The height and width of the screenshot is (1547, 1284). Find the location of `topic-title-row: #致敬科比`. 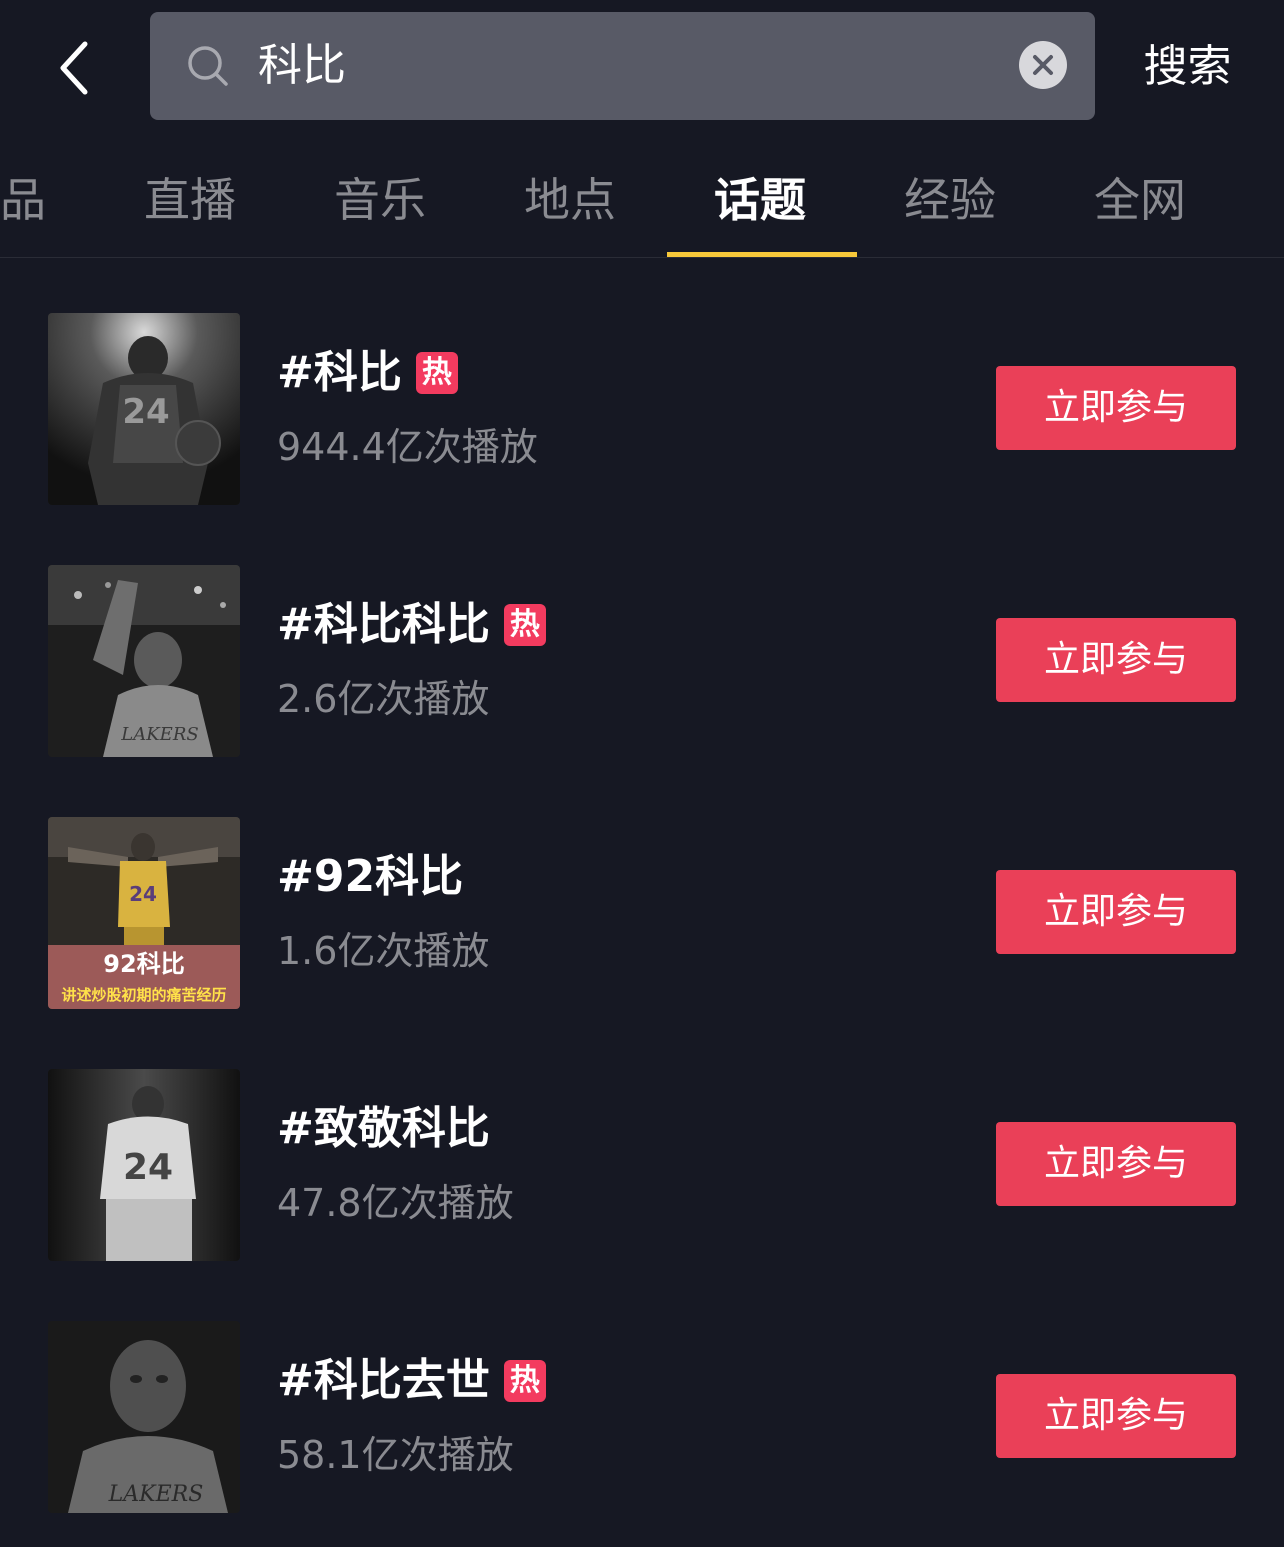

topic-title-row: #致敬科比 is located at coordinates (383, 1129).